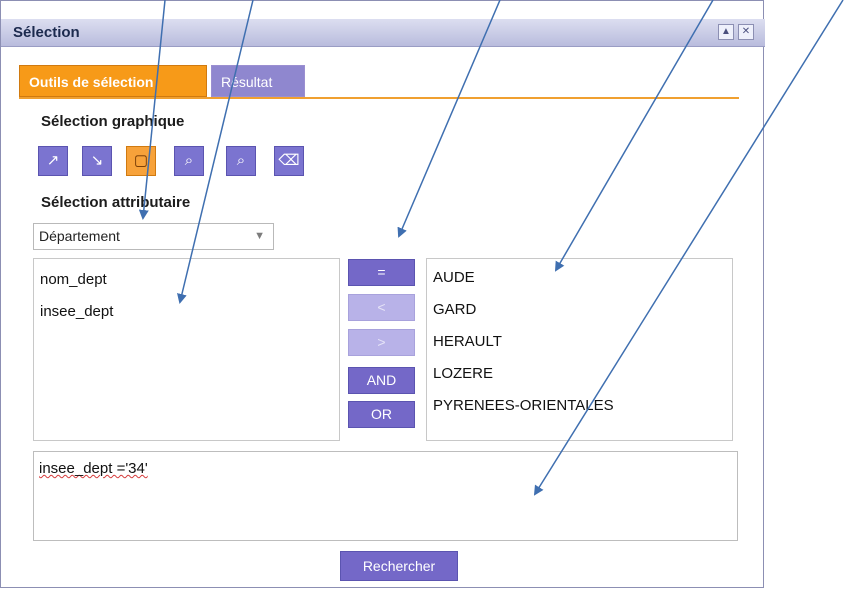 This screenshot has width=867, height=592. What do you see at coordinates (289, 161) in the screenshot?
I see `eraser-icon: ⌫` at bounding box center [289, 161].